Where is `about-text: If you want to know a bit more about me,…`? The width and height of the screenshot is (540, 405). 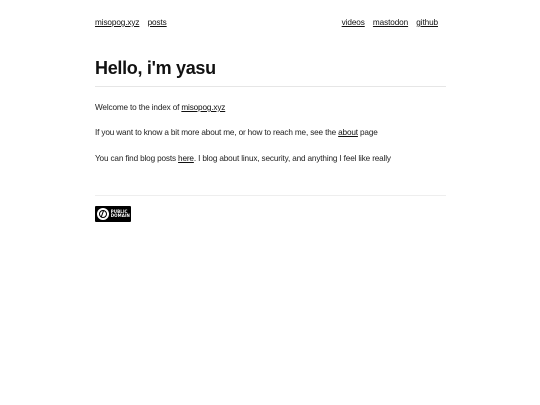 about-text: If you want to know a bit more about me,… is located at coordinates (217, 132).